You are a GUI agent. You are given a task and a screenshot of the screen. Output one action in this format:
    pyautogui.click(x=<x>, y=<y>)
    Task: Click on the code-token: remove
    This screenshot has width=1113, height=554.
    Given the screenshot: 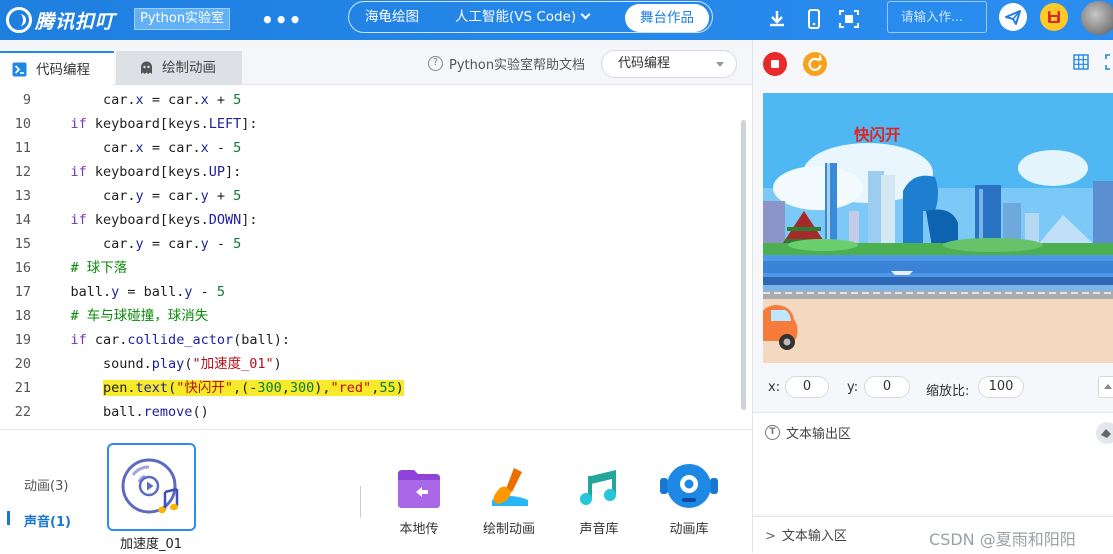 What is the action you would take?
    pyautogui.click(x=168, y=412)
    